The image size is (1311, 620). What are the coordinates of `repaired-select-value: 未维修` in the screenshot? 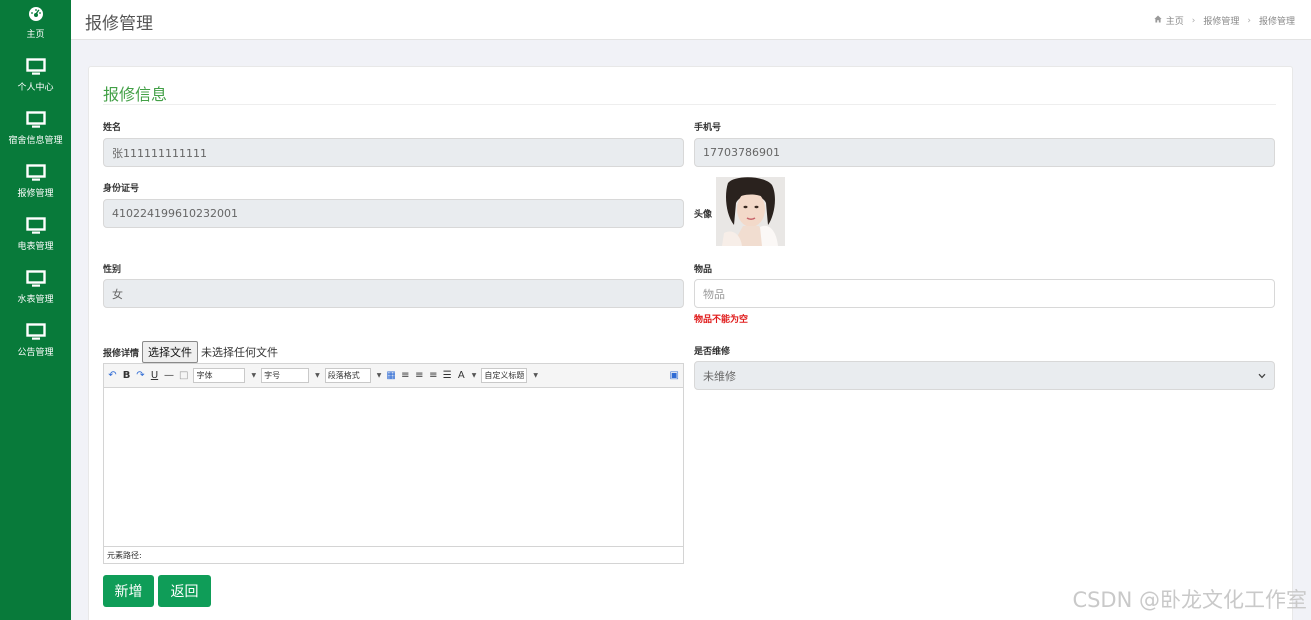 It's located at (719, 376).